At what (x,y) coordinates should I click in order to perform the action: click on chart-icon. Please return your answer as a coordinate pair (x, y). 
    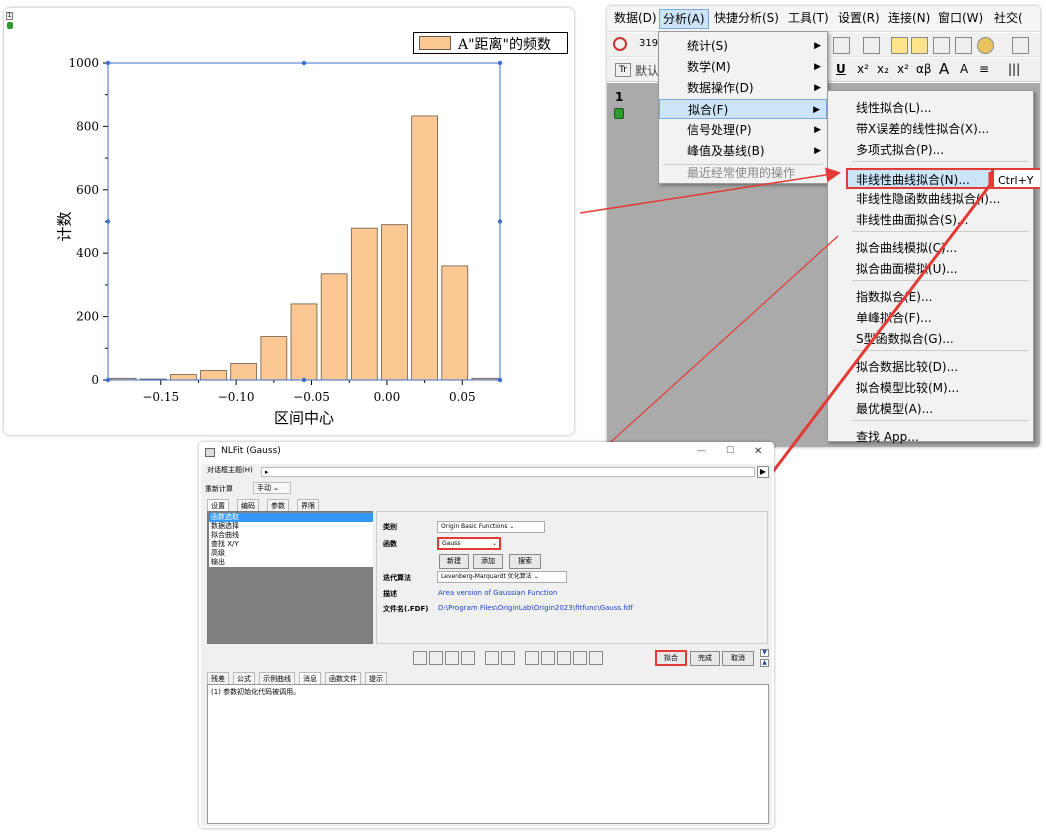
    Looking at the image, I should click on (963, 45).